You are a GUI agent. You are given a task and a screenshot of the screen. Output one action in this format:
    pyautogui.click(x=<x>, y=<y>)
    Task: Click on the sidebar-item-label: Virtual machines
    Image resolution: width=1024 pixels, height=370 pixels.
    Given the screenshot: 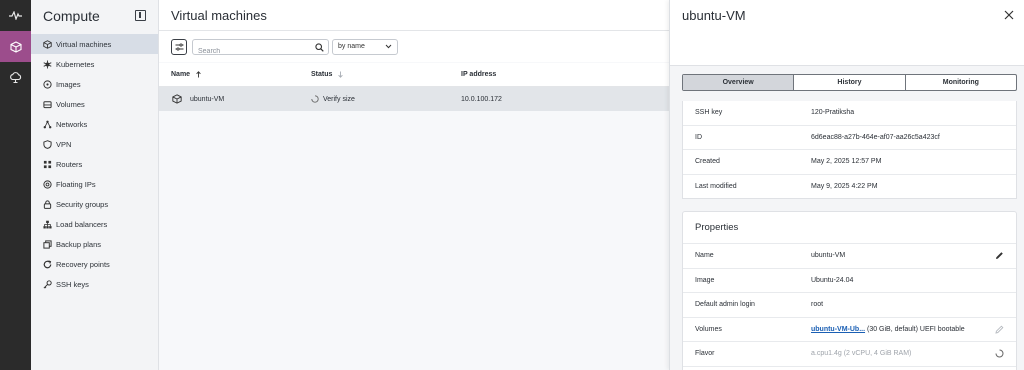 What is the action you would take?
    pyautogui.click(x=84, y=44)
    